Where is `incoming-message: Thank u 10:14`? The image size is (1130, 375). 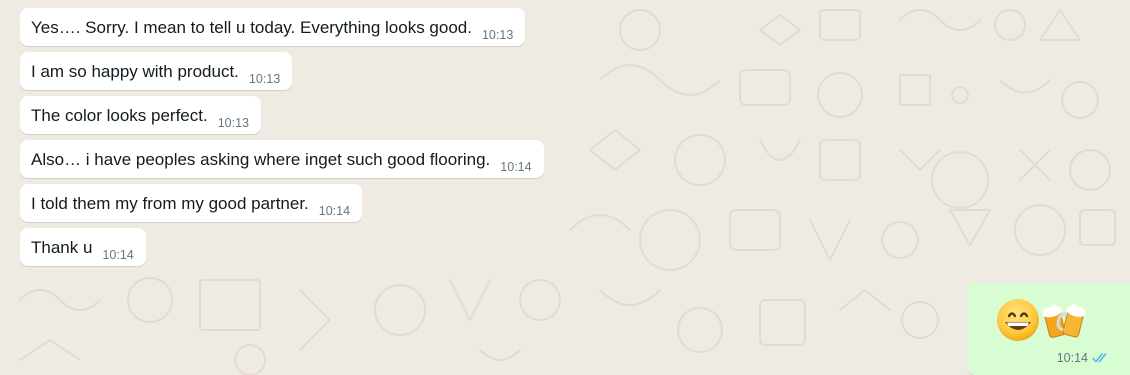 incoming-message: Thank u 10:14 is located at coordinates (83, 247).